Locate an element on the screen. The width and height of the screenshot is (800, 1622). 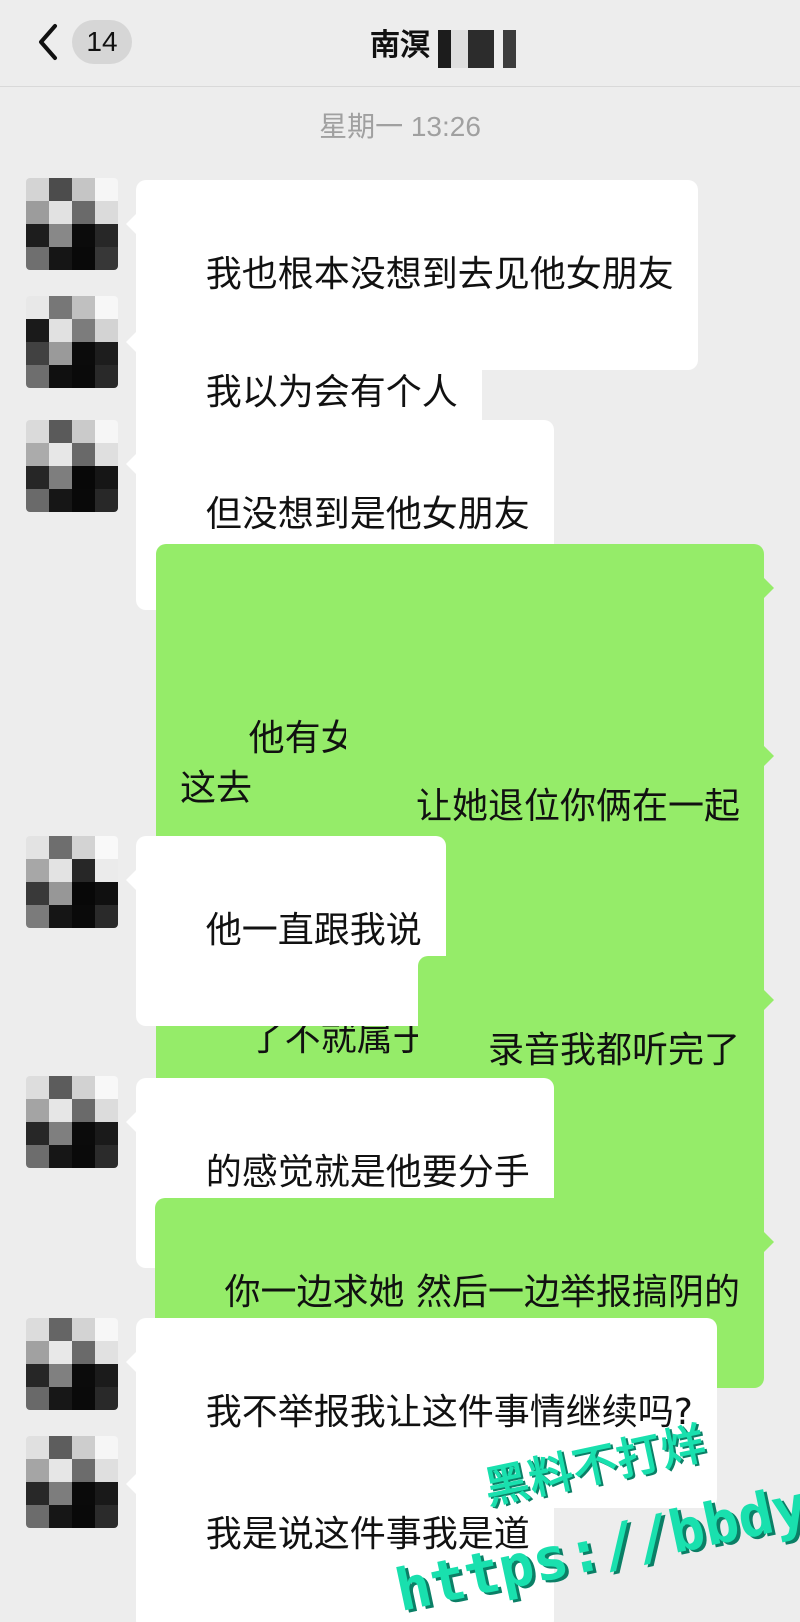
message-text: 我不举报我让这件事情继续吗? is located at coordinates (449, 1412).